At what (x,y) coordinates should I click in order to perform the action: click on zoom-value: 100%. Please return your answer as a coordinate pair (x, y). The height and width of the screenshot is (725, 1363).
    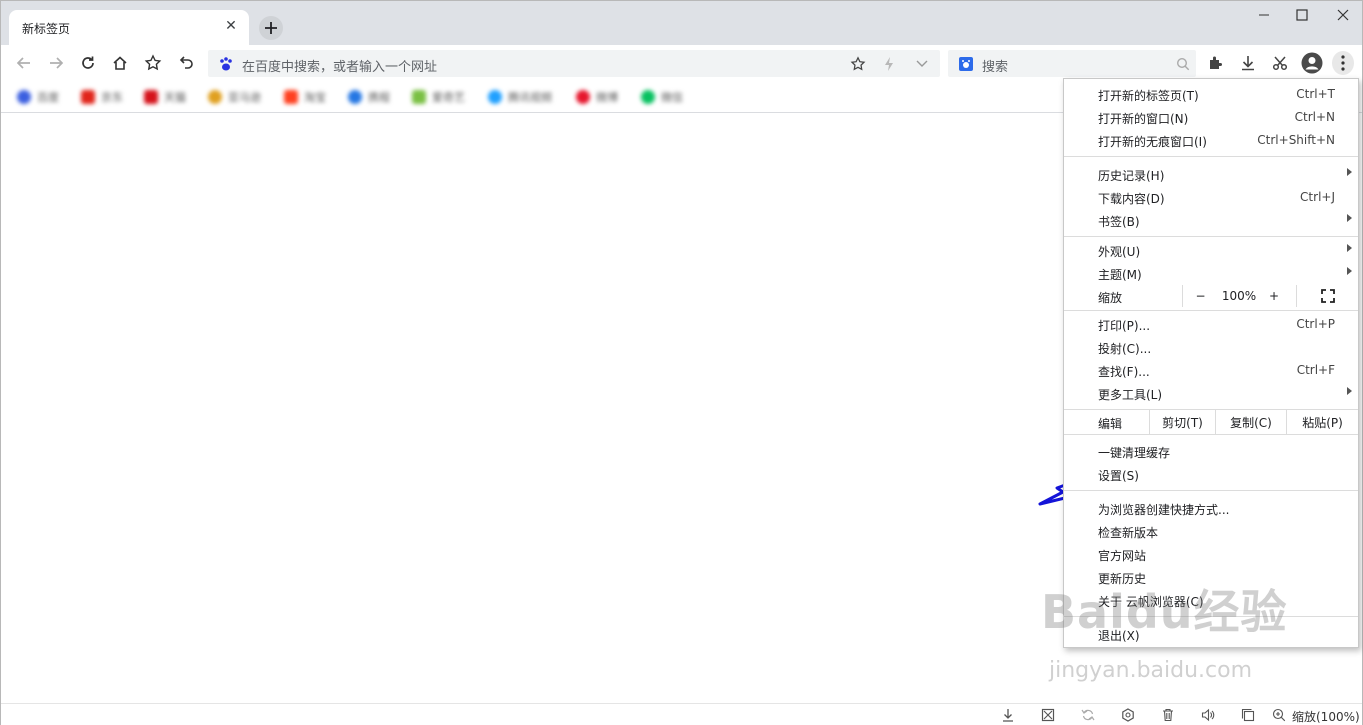
    Looking at the image, I should click on (1239, 296).